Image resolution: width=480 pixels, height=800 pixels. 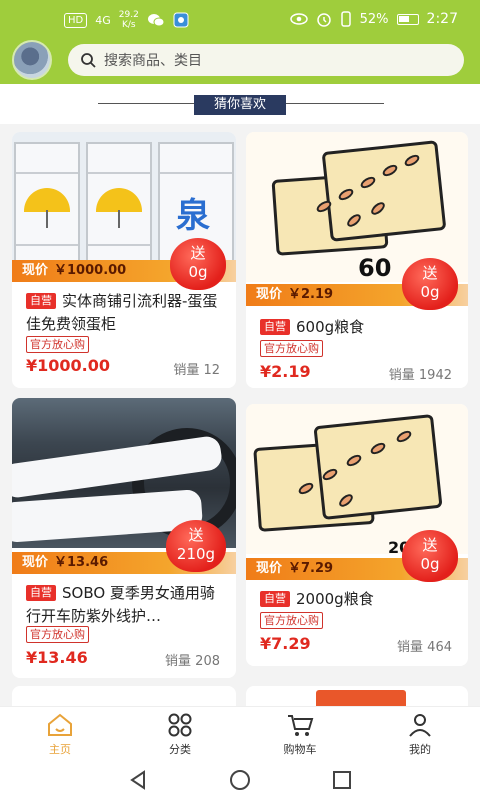 I want to click on product-name: 自营 2000g粮食, so click(x=358, y=599).